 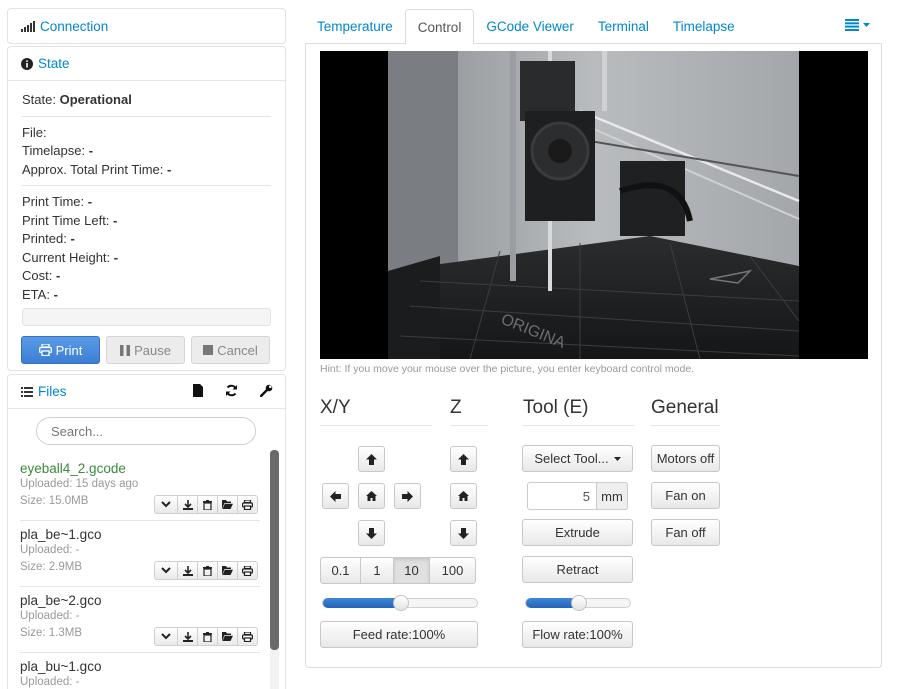 I want to click on cancel-button: Cancel, so click(x=230, y=350).